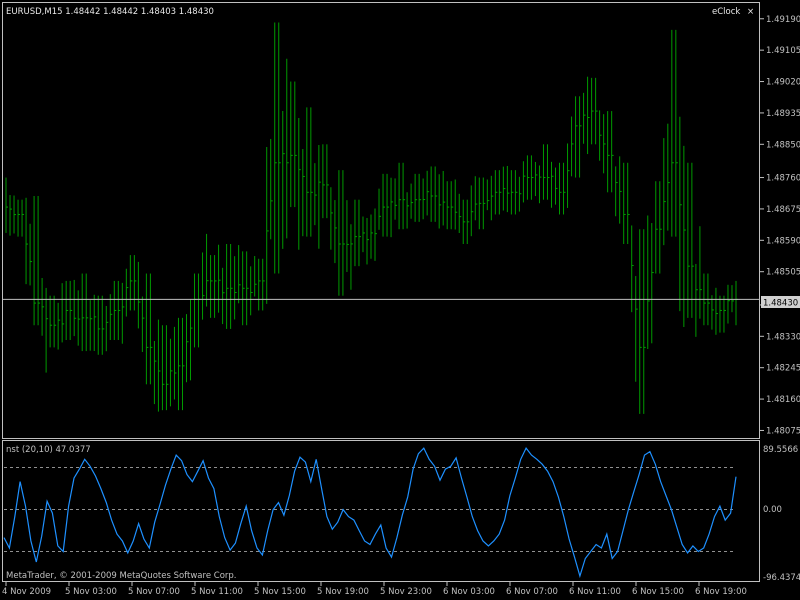 The width and height of the screenshot is (800, 600). What do you see at coordinates (217, 592) in the screenshot?
I see `time-axis-label: 5 Nov 11:00` at bounding box center [217, 592].